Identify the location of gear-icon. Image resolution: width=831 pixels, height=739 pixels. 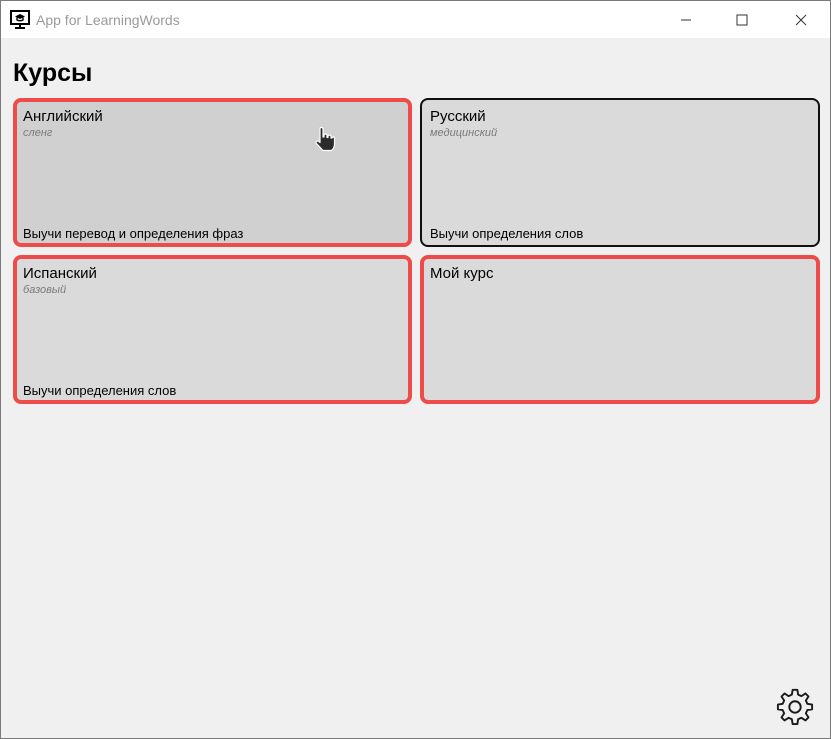
(795, 706).